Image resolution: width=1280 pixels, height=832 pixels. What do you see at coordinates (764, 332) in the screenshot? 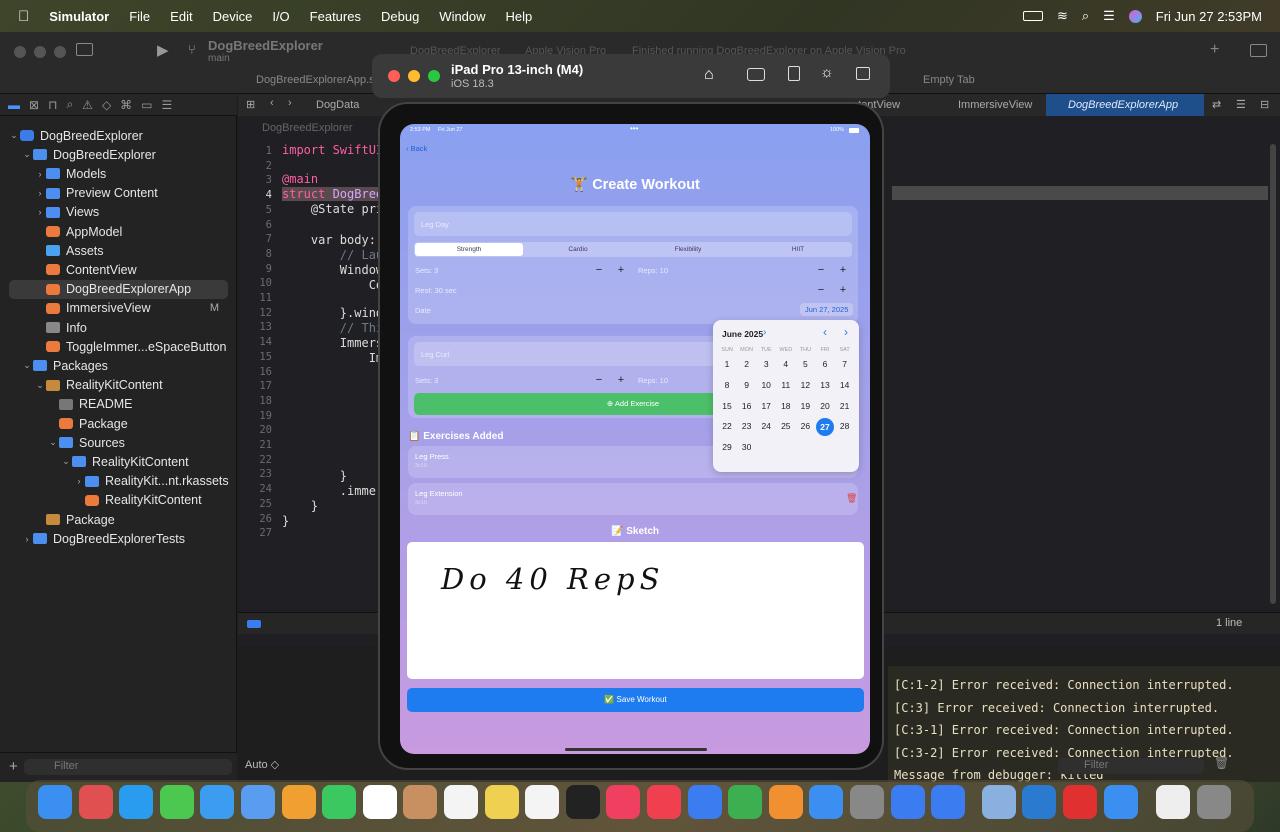
I see `month-chevron-icon: ›` at bounding box center [764, 332].